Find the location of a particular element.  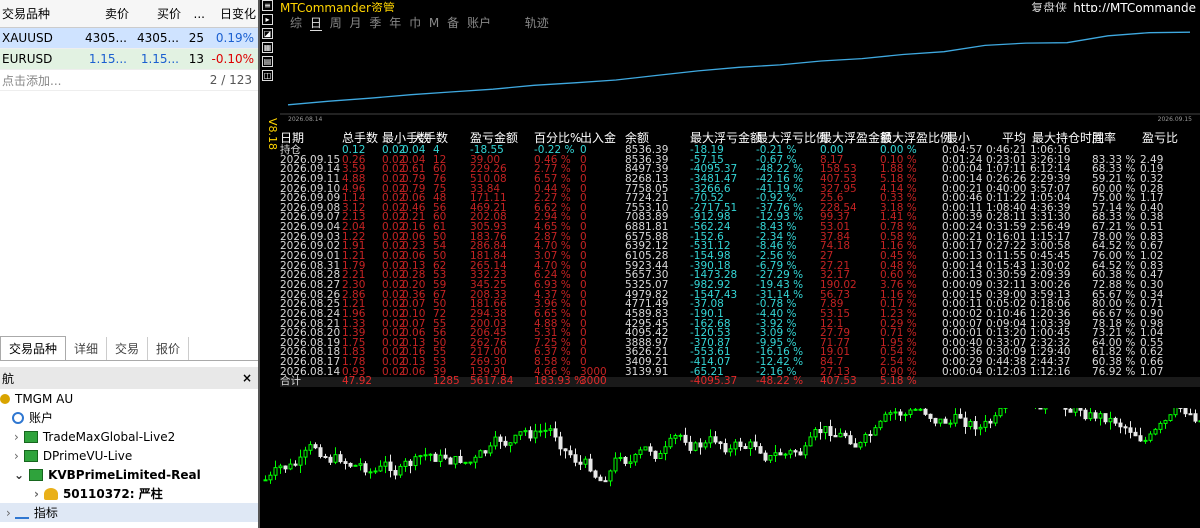

arrow-icon: ▸ is located at coordinates (267, 19).